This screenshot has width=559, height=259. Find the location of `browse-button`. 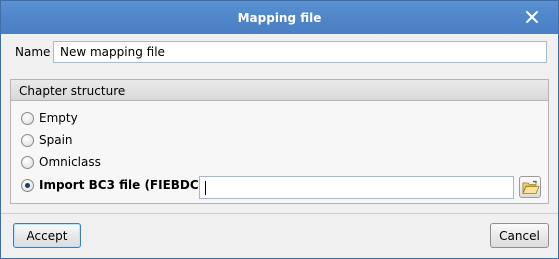

browse-button is located at coordinates (530, 187).